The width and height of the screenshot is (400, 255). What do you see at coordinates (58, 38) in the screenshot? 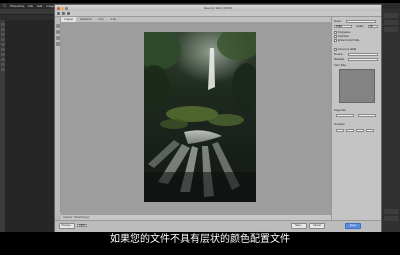
I see `magnifier-icon` at bounding box center [58, 38].